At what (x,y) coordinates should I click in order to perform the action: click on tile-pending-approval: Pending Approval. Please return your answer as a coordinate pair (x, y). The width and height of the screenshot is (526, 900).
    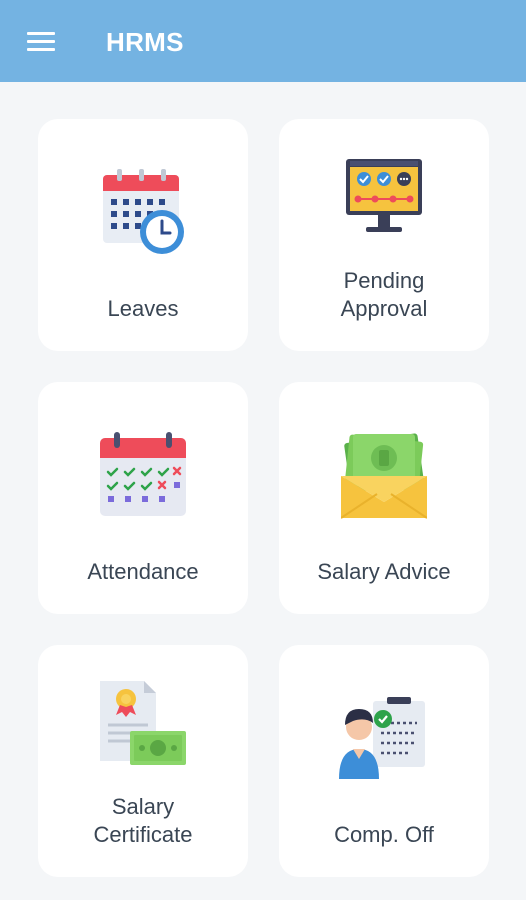
    Looking at the image, I should click on (384, 235).